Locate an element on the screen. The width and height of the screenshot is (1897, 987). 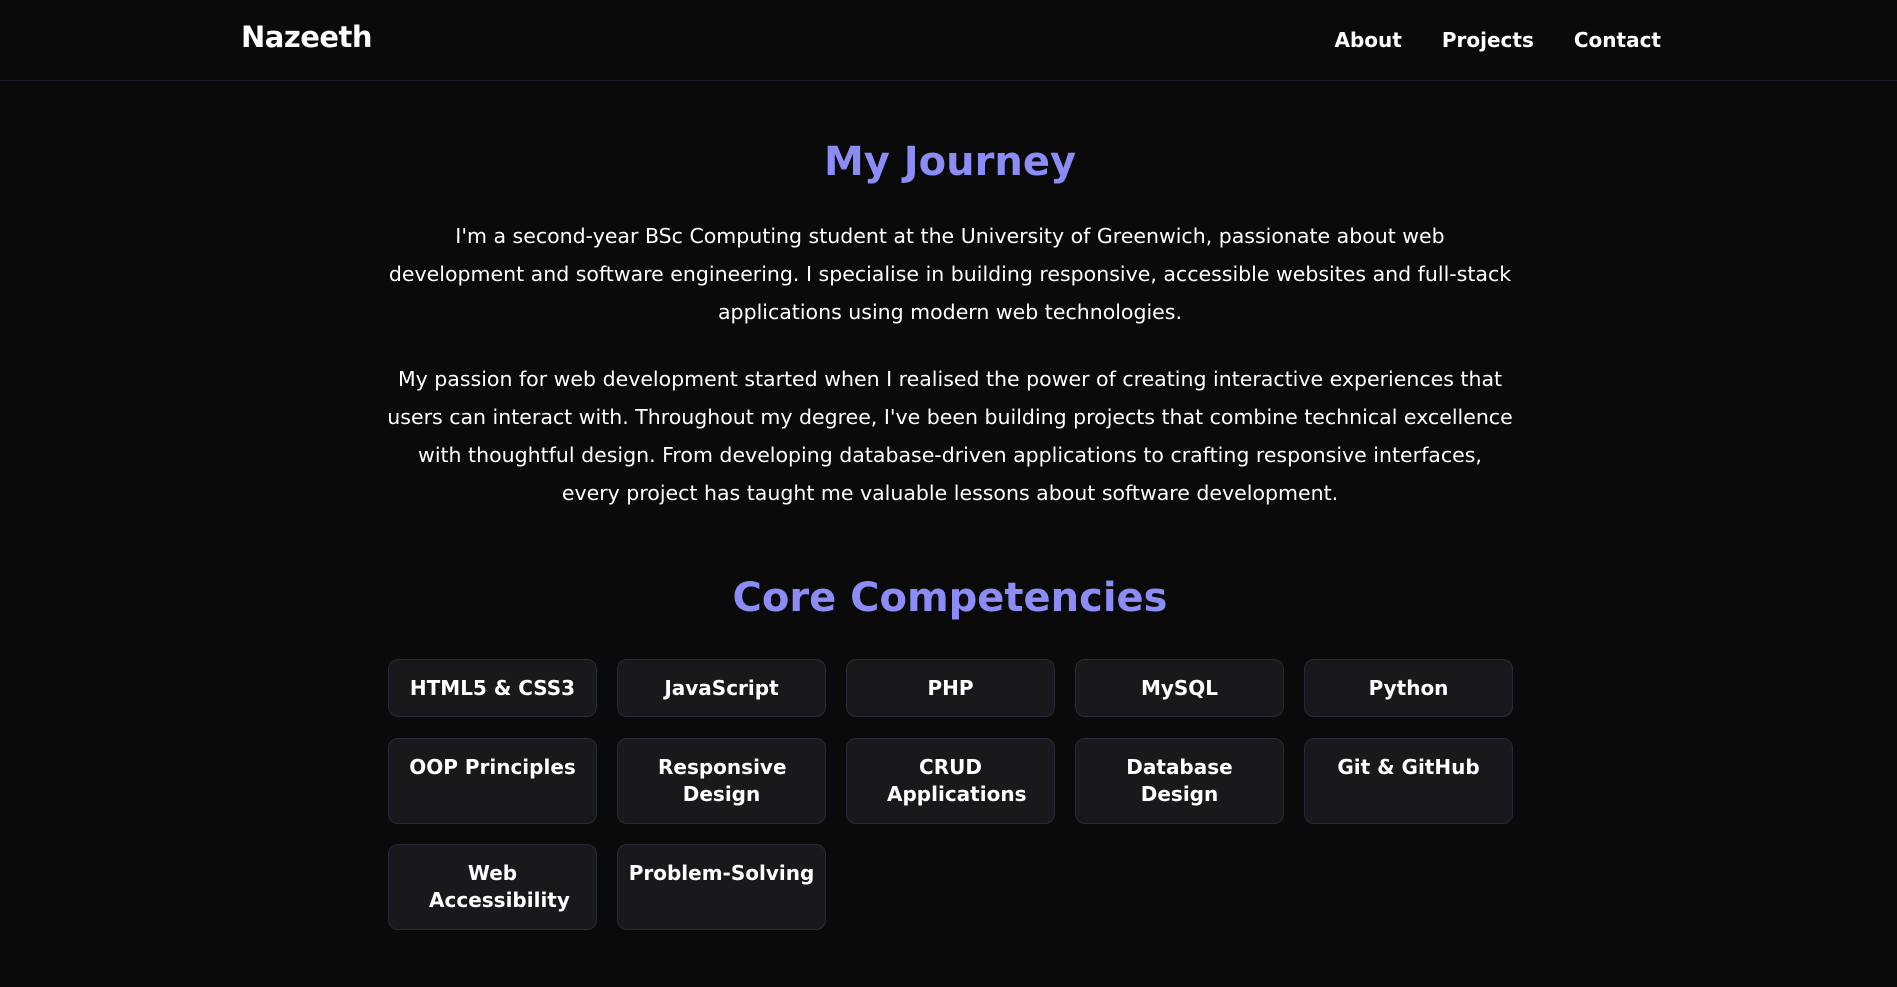
competencies-title: Core Competencies is located at coordinates (950, 598).